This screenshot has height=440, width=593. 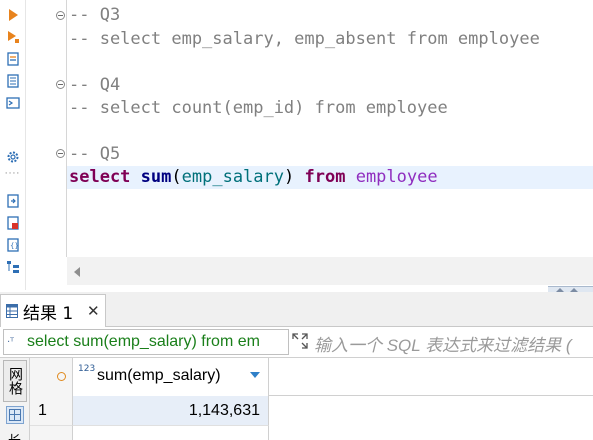 I want to click on run-icon, so click(x=12, y=14).